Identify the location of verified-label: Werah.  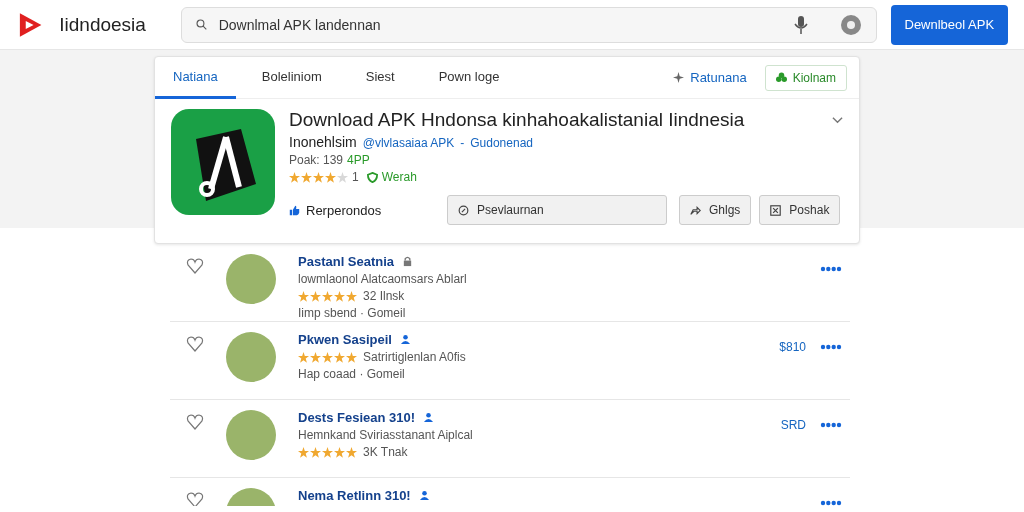
(399, 177).